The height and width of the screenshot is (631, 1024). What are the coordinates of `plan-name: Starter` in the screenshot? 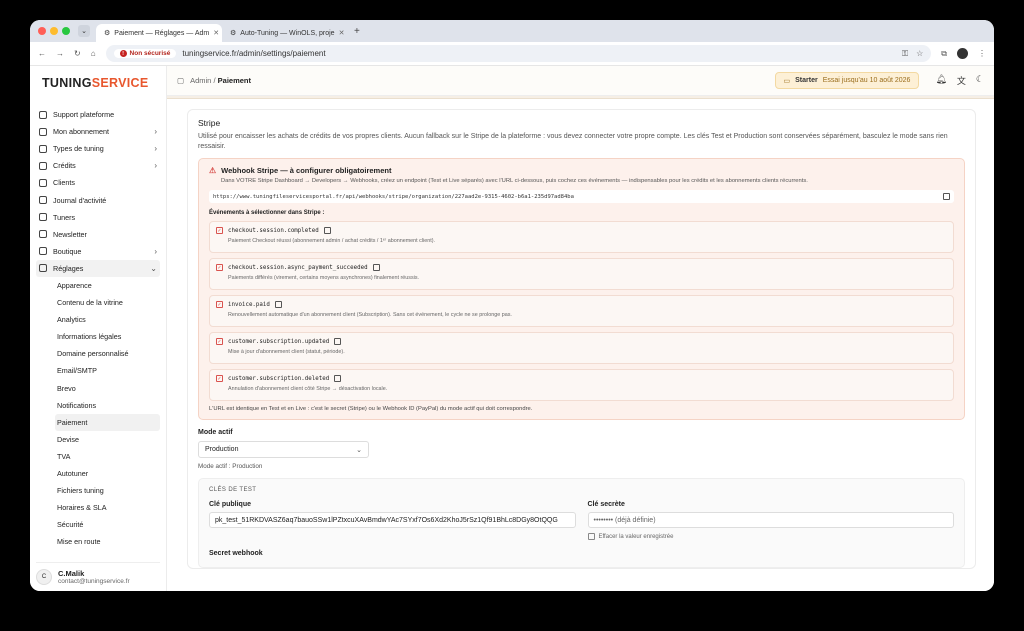 It's located at (806, 80).